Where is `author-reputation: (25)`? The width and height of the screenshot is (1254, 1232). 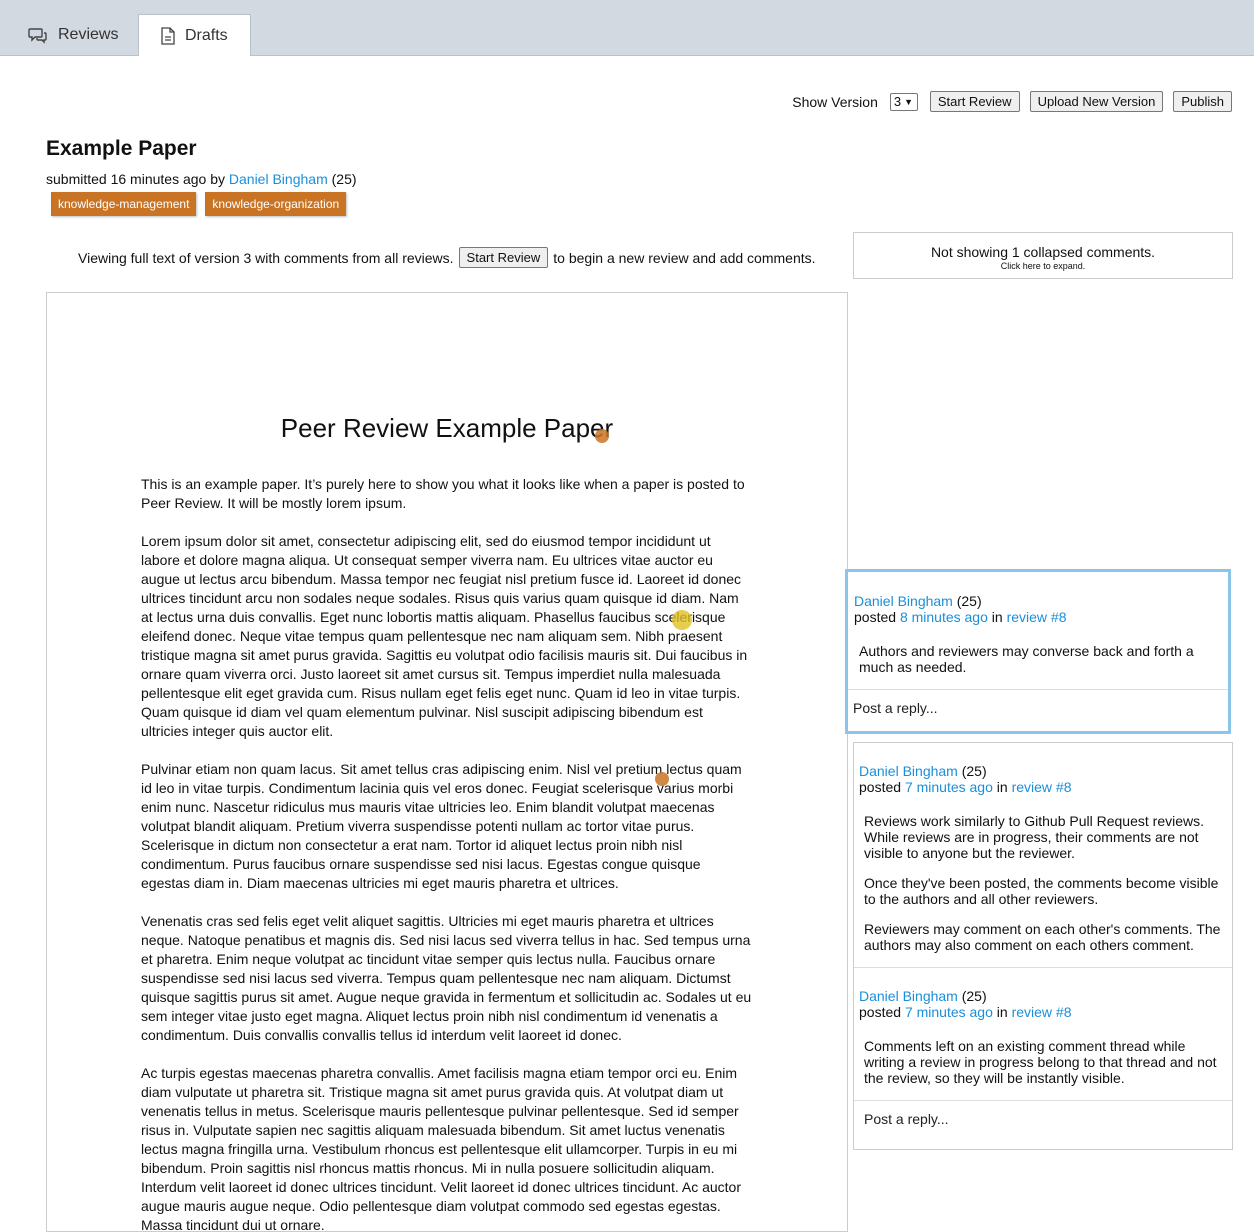 author-reputation: (25) is located at coordinates (344, 179).